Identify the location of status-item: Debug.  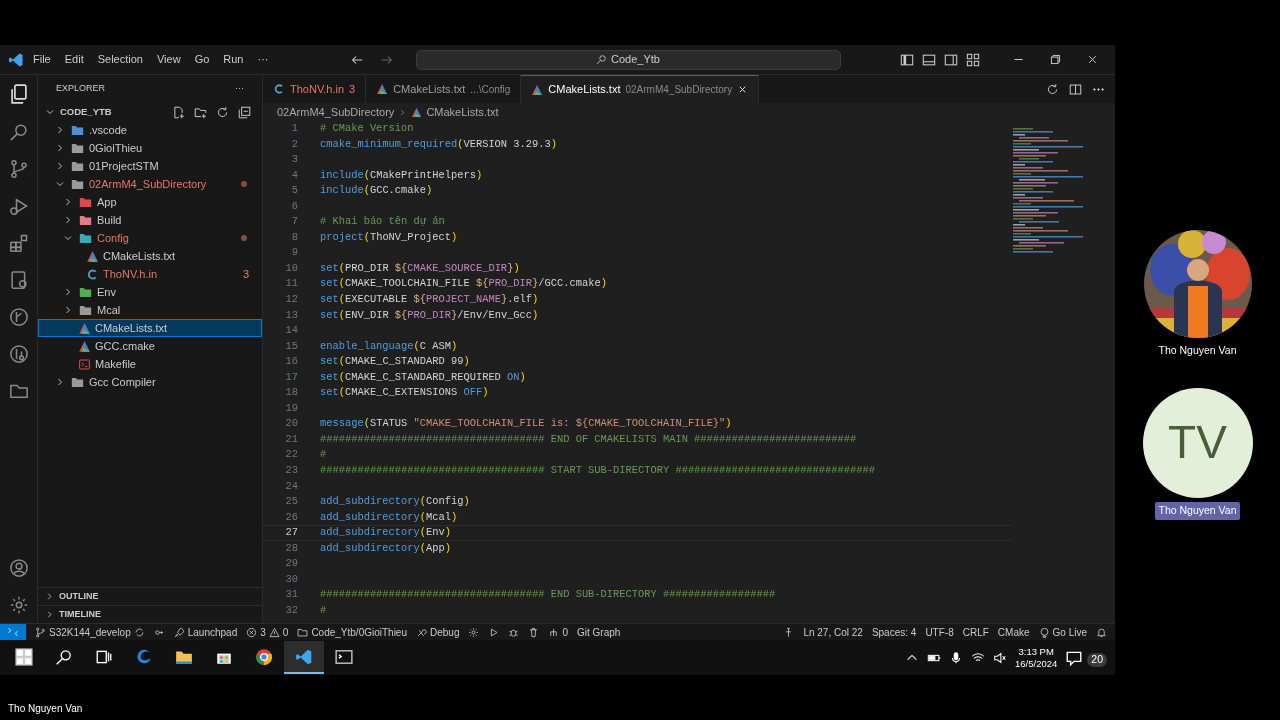
(438, 632).